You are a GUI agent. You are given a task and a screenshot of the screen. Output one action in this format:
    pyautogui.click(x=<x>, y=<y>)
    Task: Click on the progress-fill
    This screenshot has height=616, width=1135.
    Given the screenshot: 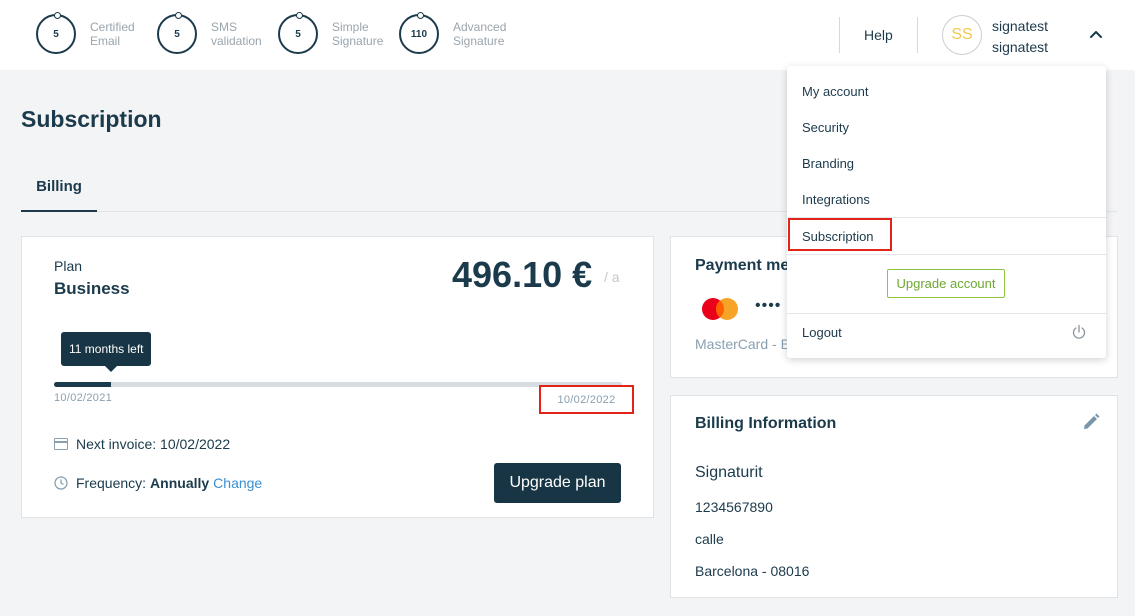 What is the action you would take?
    pyautogui.click(x=82, y=384)
    